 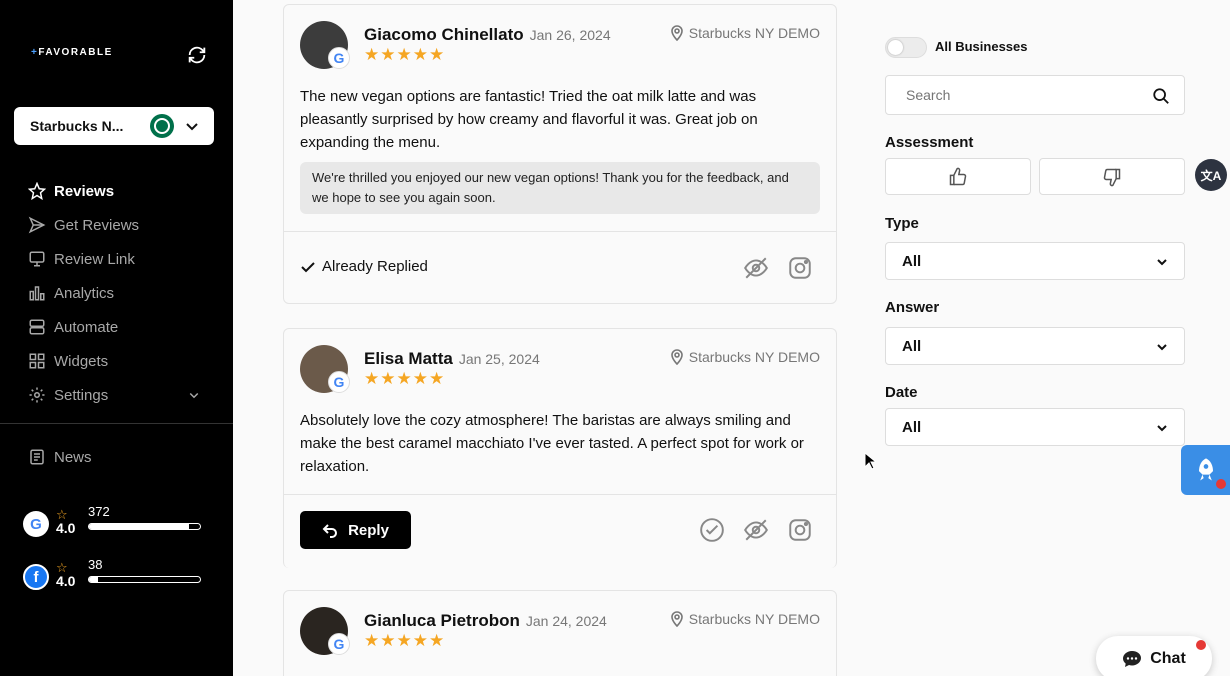 I want to click on answer-label: Answer, so click(x=912, y=307).